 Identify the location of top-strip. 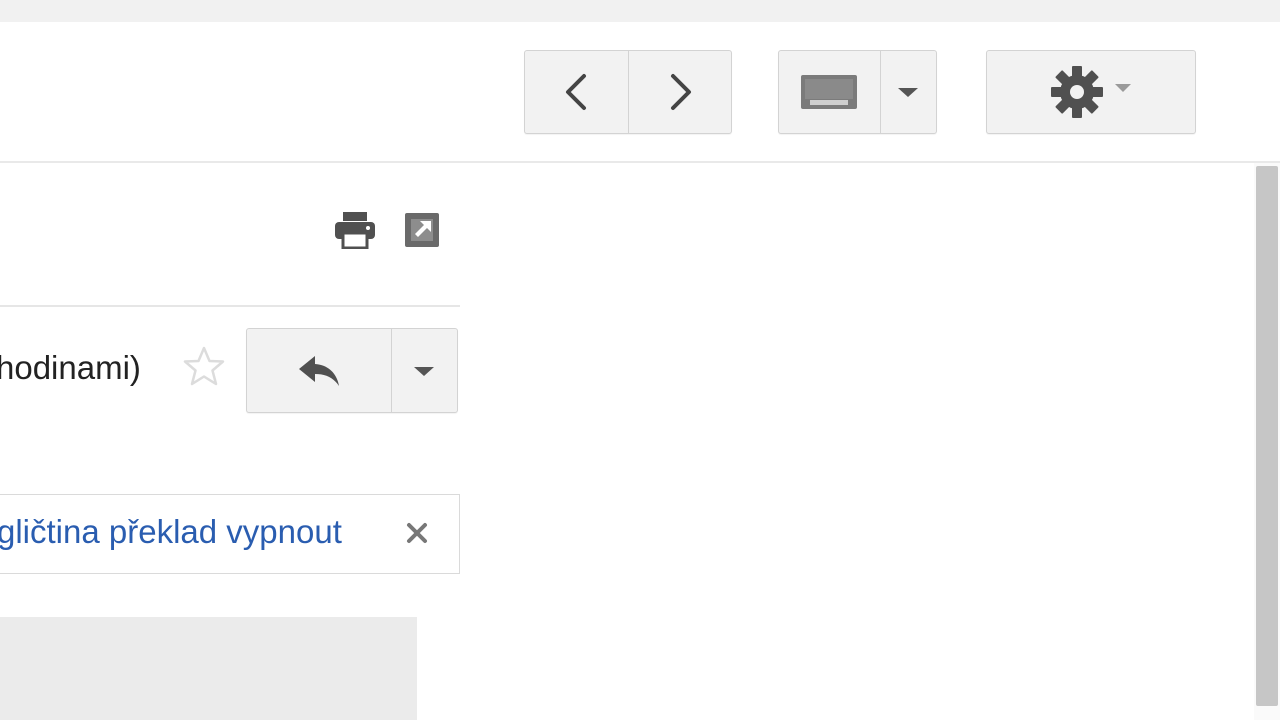
(640, 11).